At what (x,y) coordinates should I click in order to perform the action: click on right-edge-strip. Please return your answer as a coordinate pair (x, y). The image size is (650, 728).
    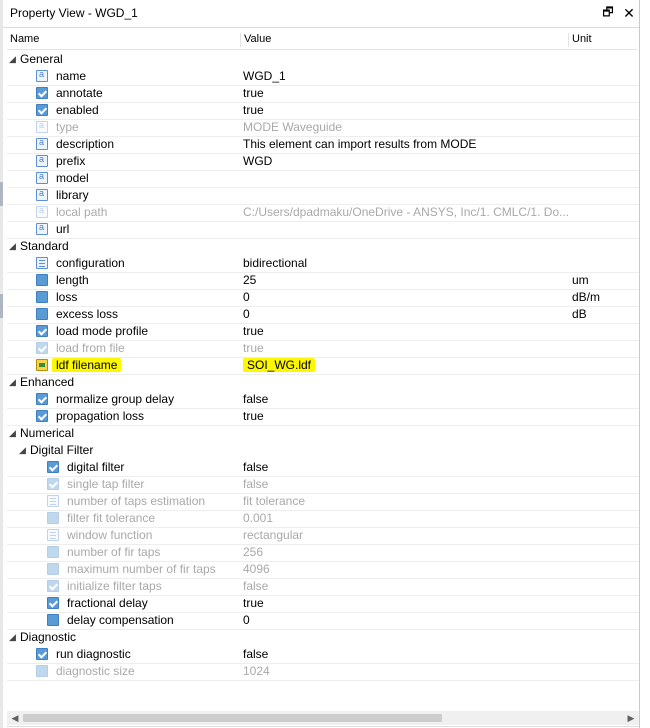
    Looking at the image, I should click on (645, 364).